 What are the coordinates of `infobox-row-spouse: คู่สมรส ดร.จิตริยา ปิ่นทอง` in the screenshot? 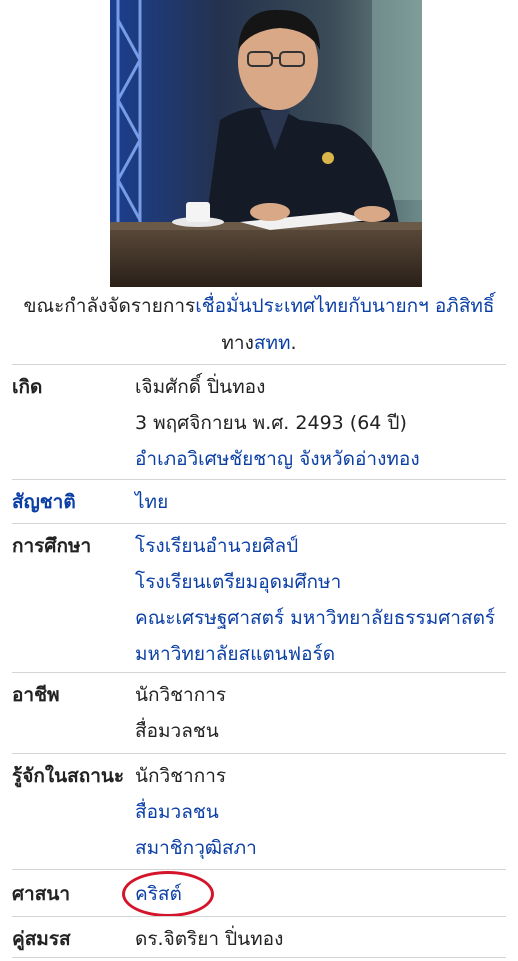 It's located at (259, 938).